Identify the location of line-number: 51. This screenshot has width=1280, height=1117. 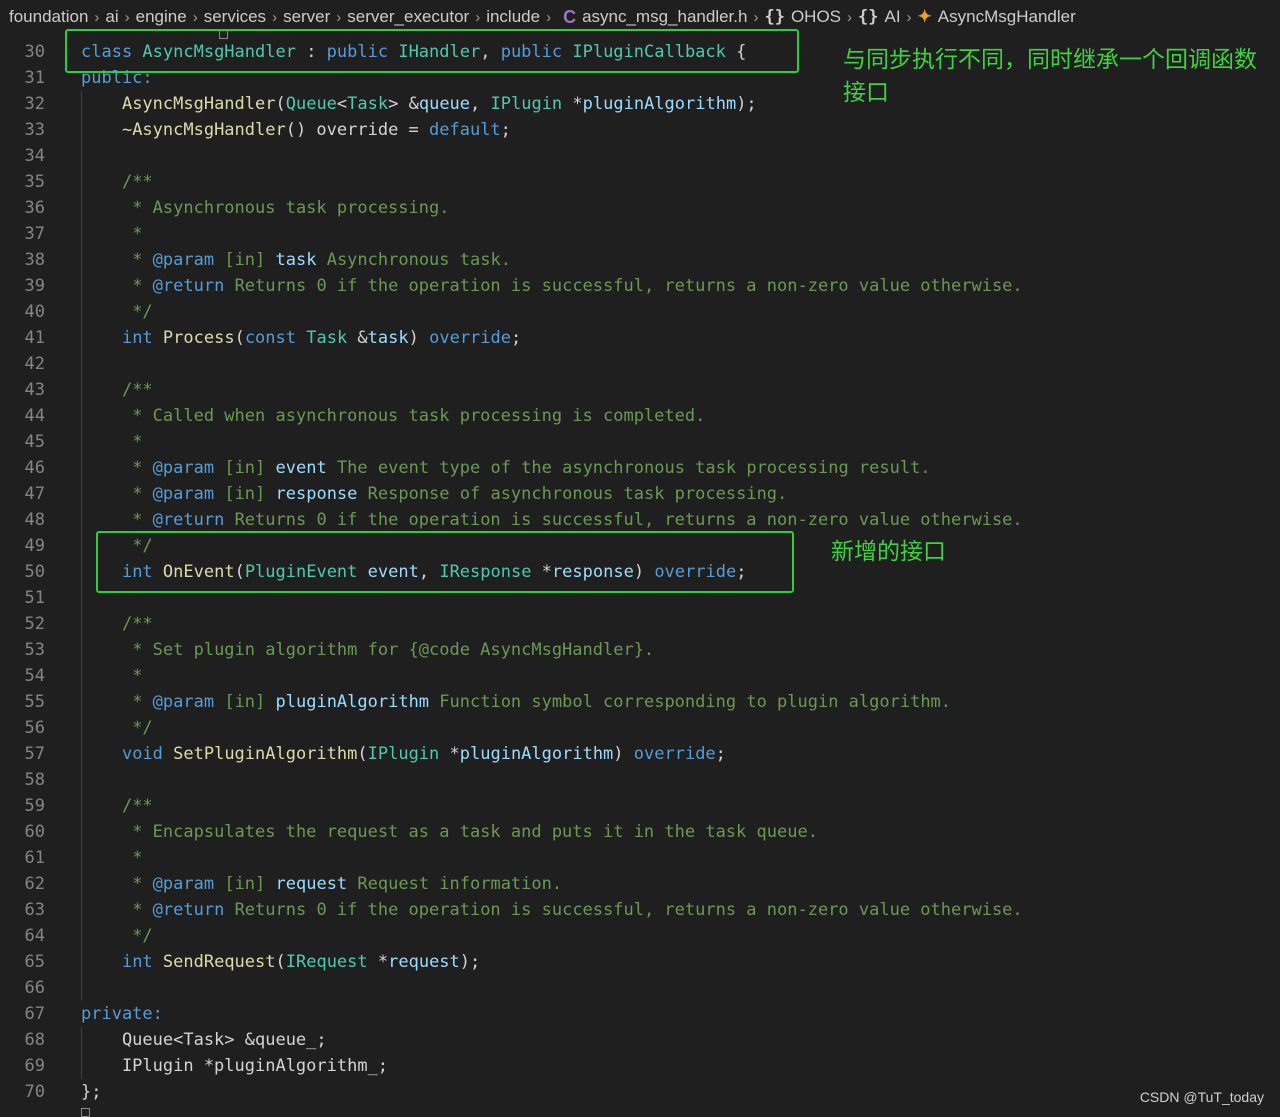
(34, 598).